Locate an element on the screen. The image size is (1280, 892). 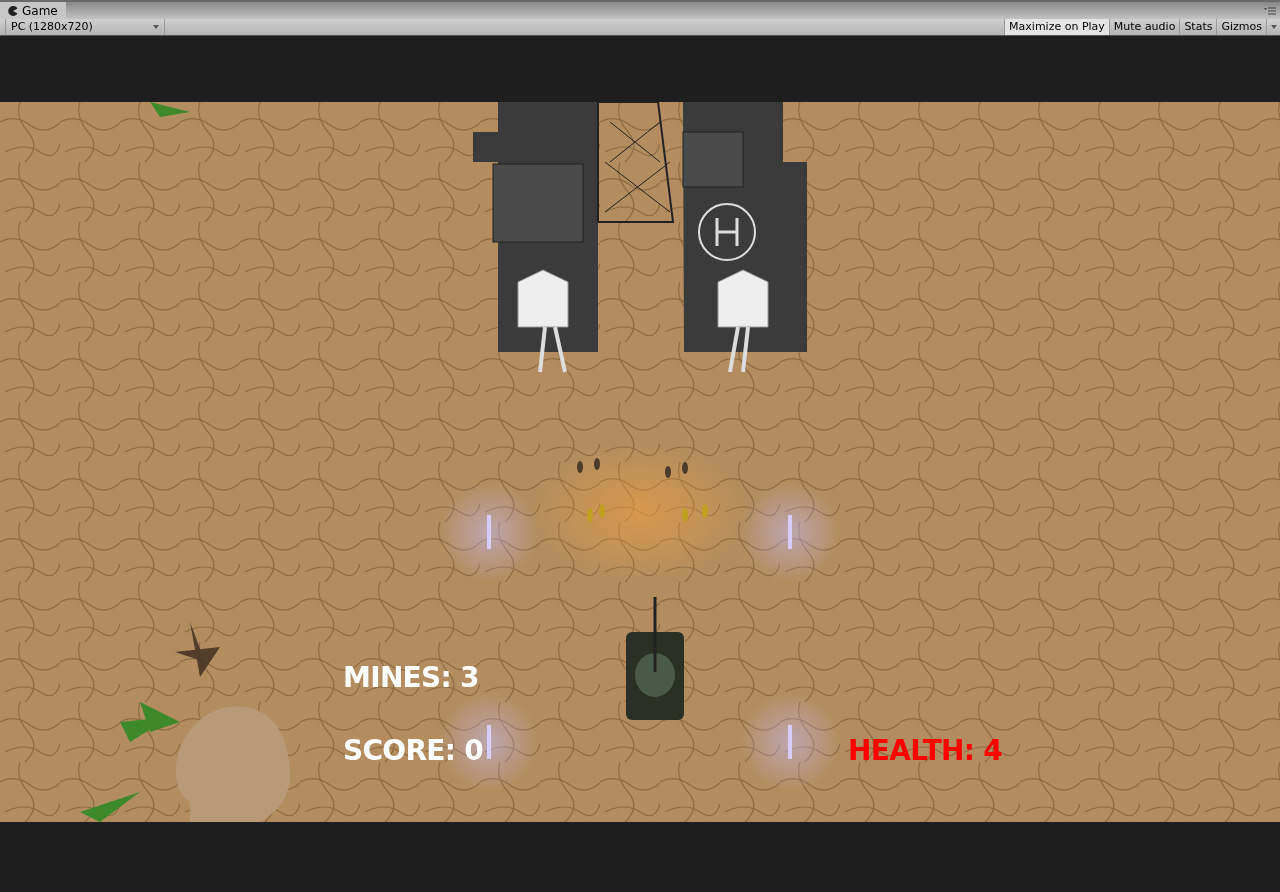
resolution-dropdown: PC (1280x720) is located at coordinates (85, 27).